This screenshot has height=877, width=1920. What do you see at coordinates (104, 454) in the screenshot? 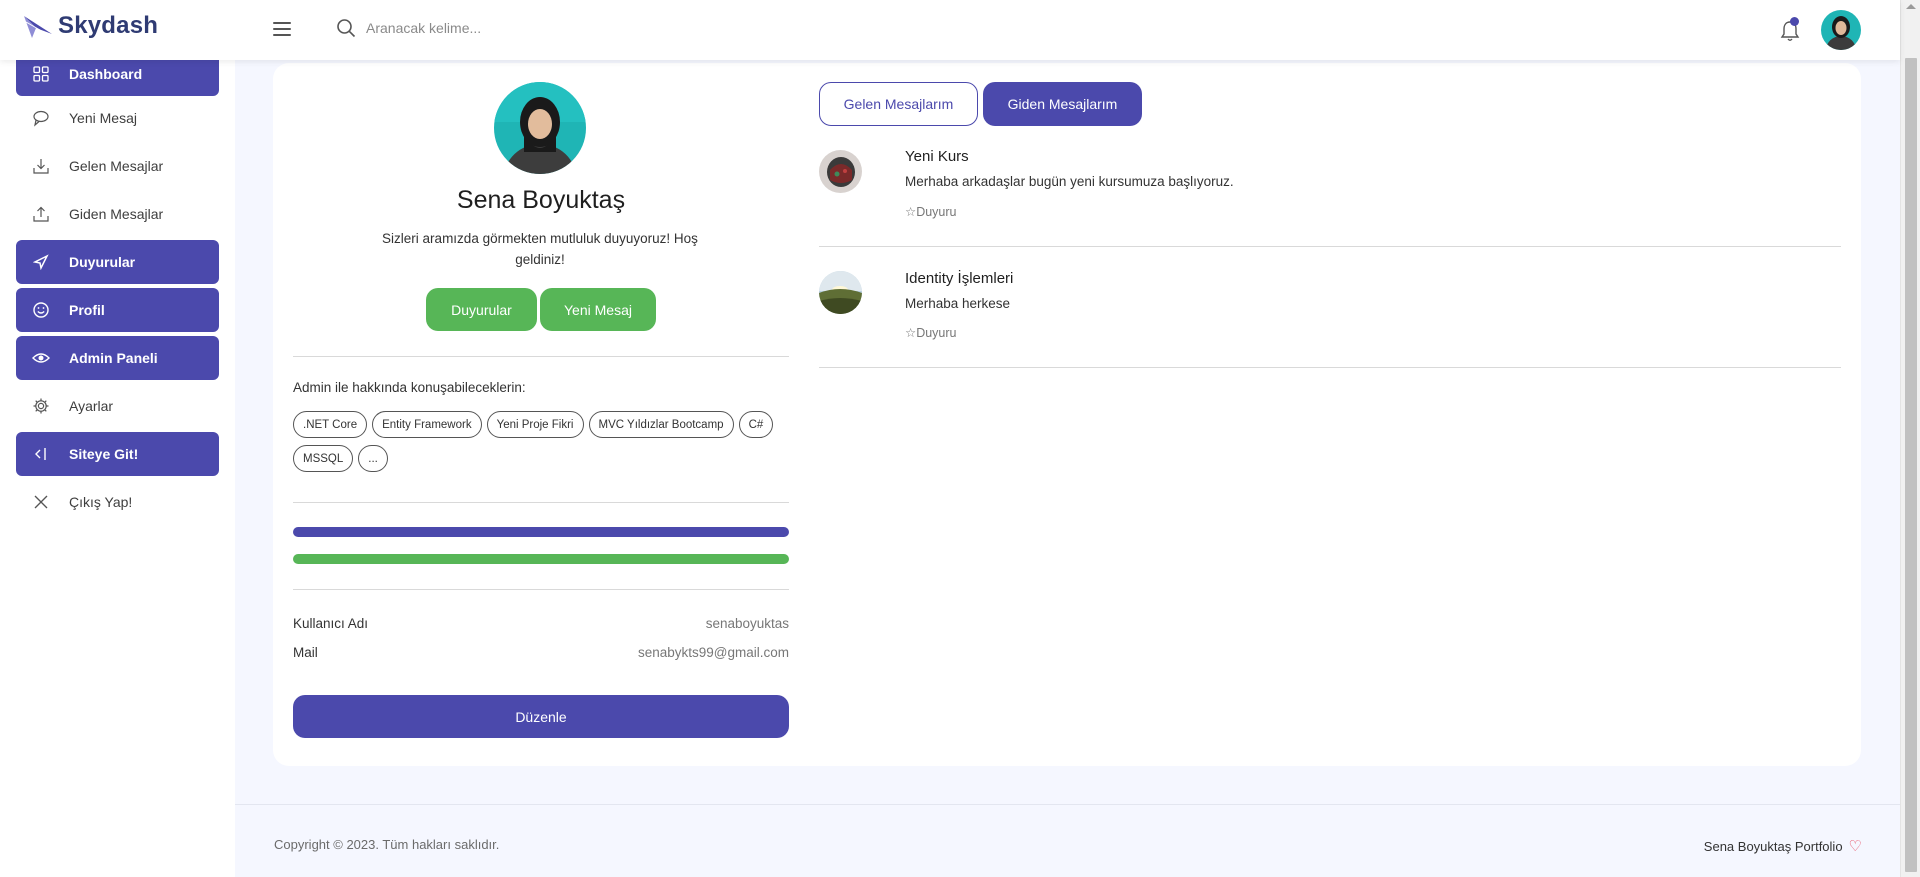
I see `sidebar-item-label: Siteye Git!` at bounding box center [104, 454].